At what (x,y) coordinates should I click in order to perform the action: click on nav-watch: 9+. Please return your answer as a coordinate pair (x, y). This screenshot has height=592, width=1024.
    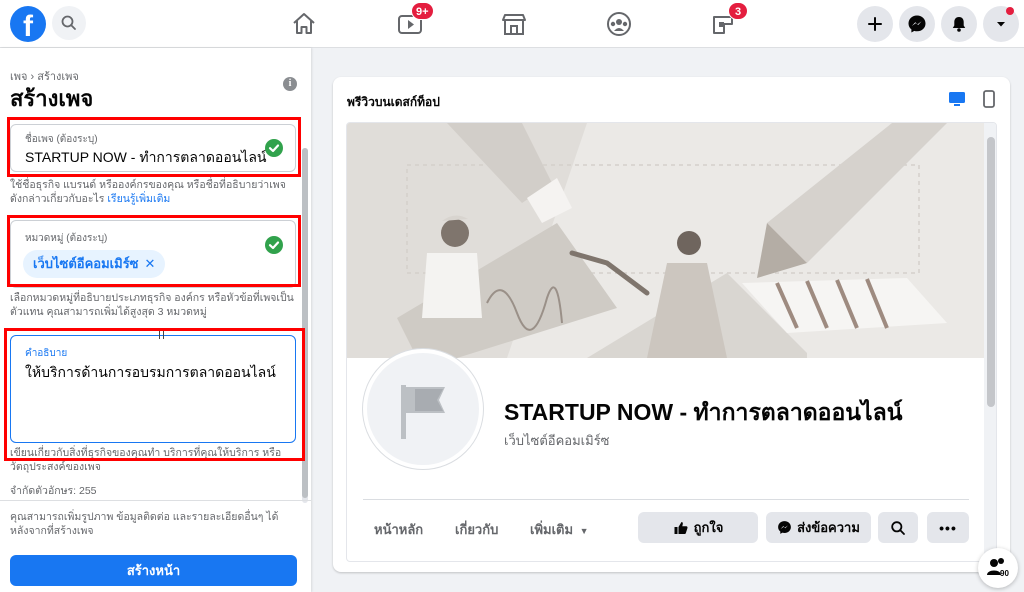
    Looking at the image, I should click on (412, 21).